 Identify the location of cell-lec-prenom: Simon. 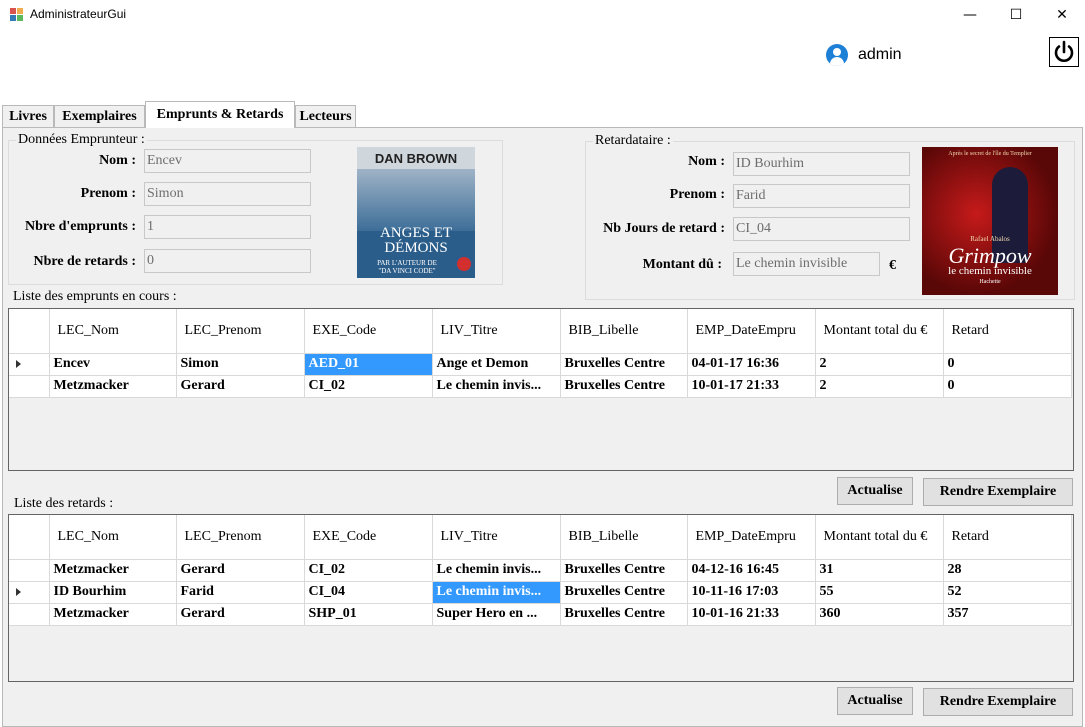
(240, 364).